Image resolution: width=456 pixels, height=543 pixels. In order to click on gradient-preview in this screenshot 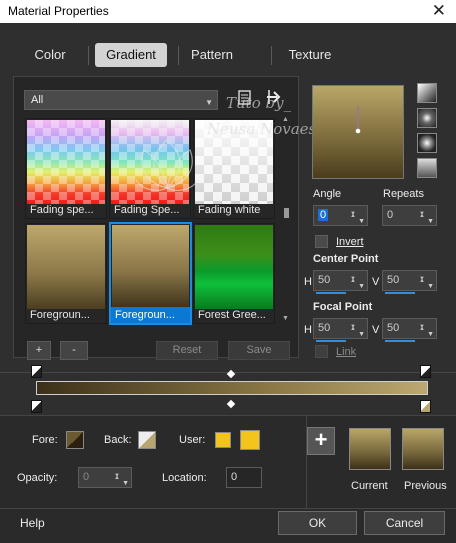, I will do `click(358, 132)`.